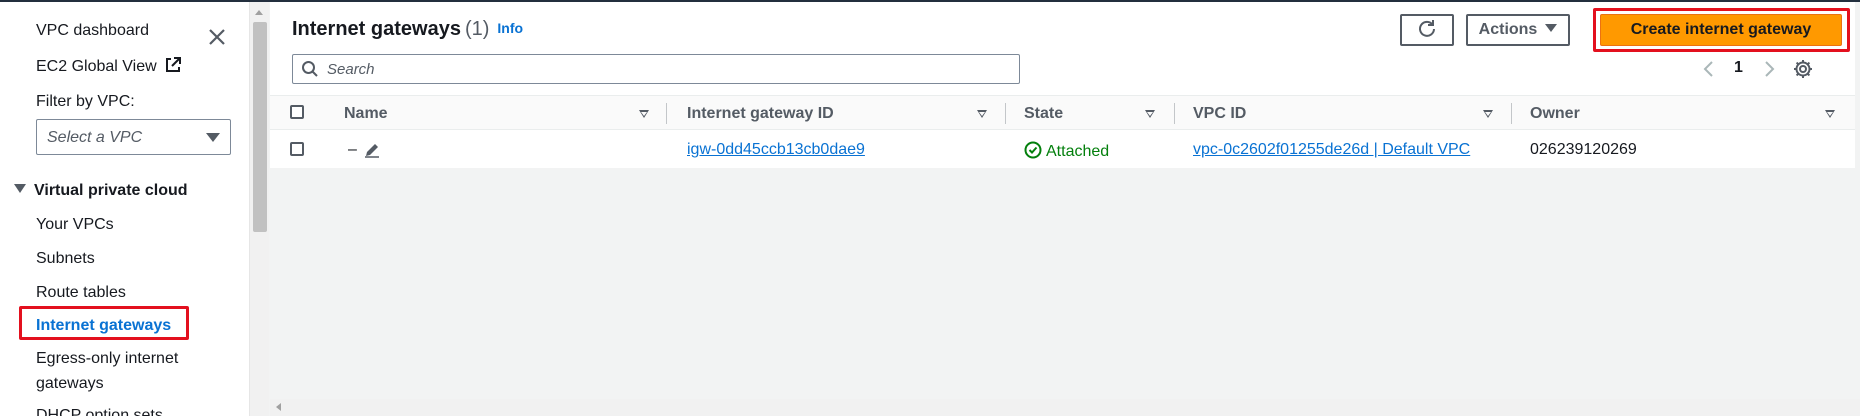  I want to click on chevron-left-icon, so click(1709, 69).